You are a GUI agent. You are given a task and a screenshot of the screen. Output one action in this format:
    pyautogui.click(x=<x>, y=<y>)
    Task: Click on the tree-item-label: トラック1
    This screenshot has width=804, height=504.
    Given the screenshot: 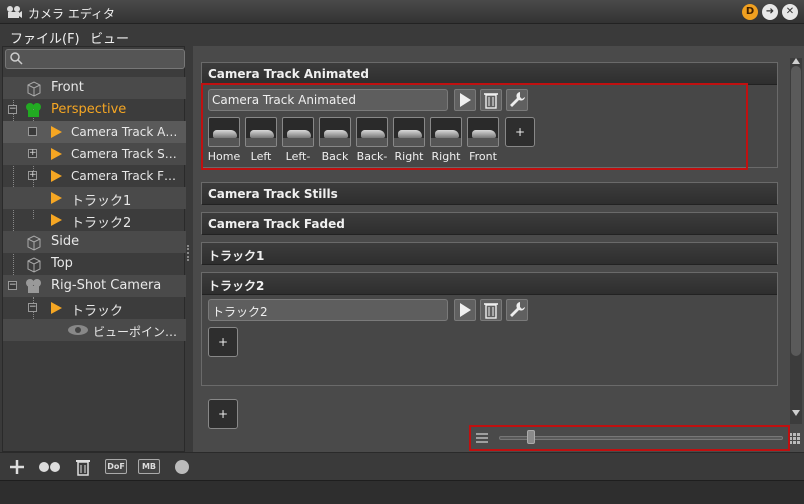 What is the action you would take?
    pyautogui.click(x=101, y=201)
    